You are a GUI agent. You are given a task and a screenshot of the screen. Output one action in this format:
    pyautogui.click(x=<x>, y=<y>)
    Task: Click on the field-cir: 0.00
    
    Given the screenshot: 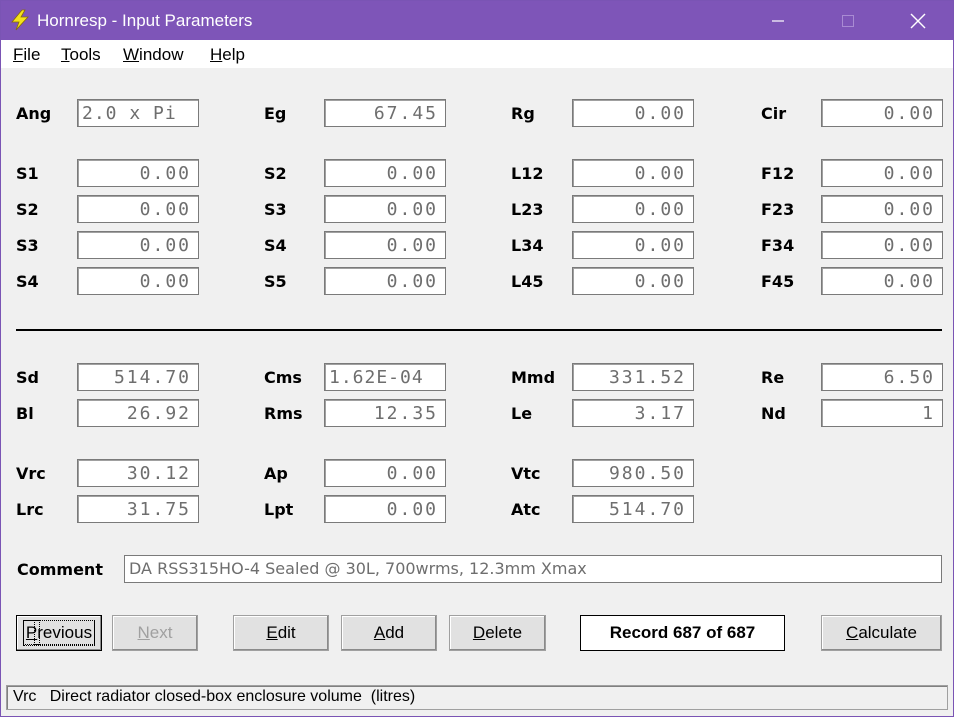 What is the action you would take?
    pyautogui.click(x=882, y=113)
    